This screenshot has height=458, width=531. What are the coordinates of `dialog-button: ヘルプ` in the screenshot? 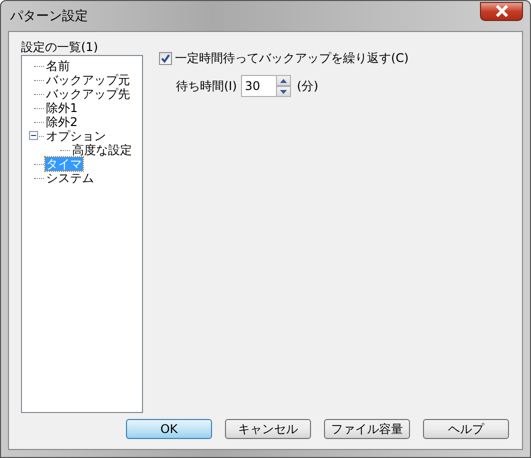 It's located at (466, 429).